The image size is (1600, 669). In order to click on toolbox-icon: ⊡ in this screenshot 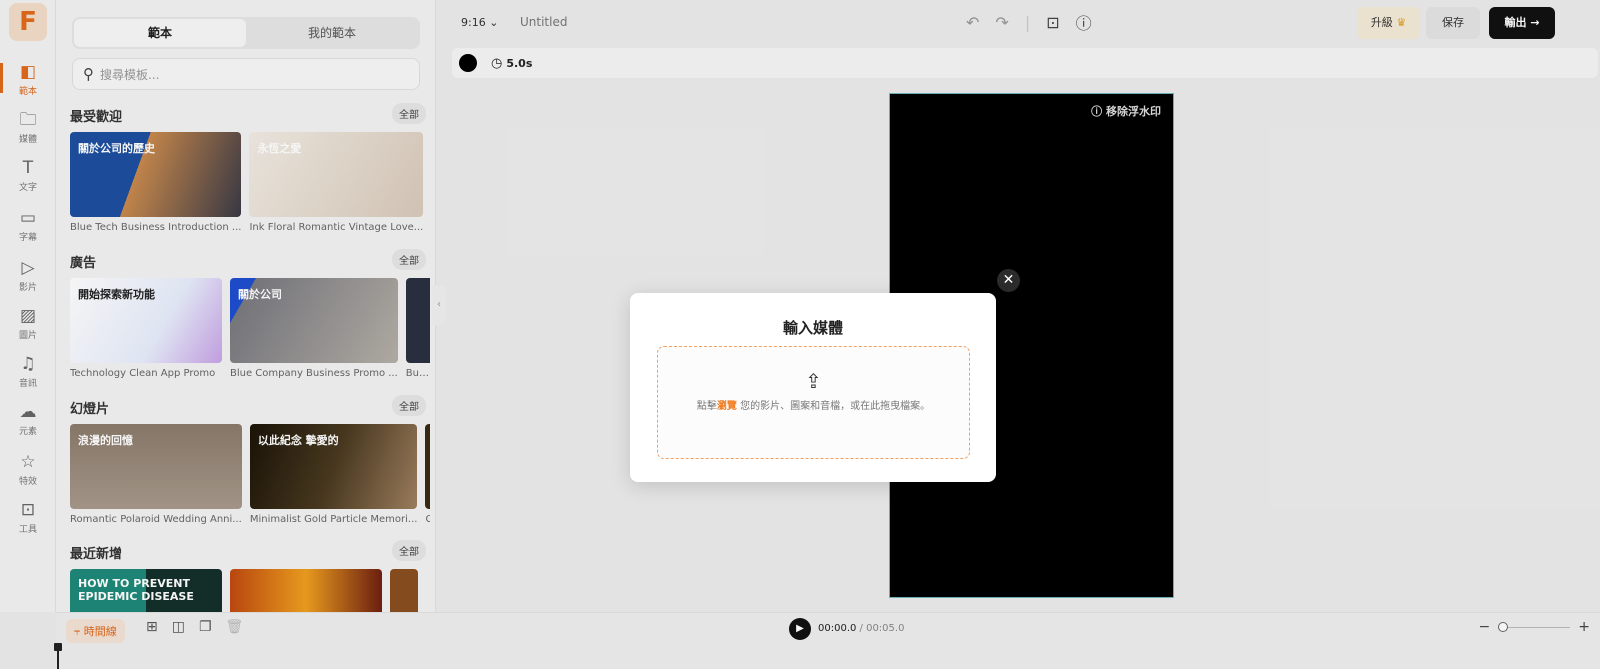, I will do `click(28, 510)`.